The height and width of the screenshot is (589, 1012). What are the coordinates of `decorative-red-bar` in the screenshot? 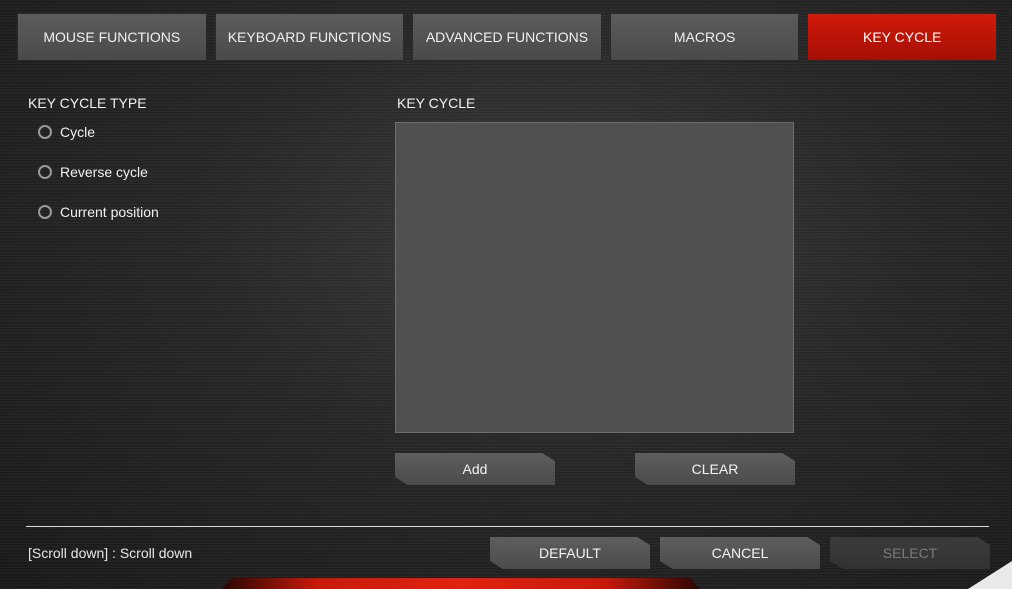 It's located at (461, 583).